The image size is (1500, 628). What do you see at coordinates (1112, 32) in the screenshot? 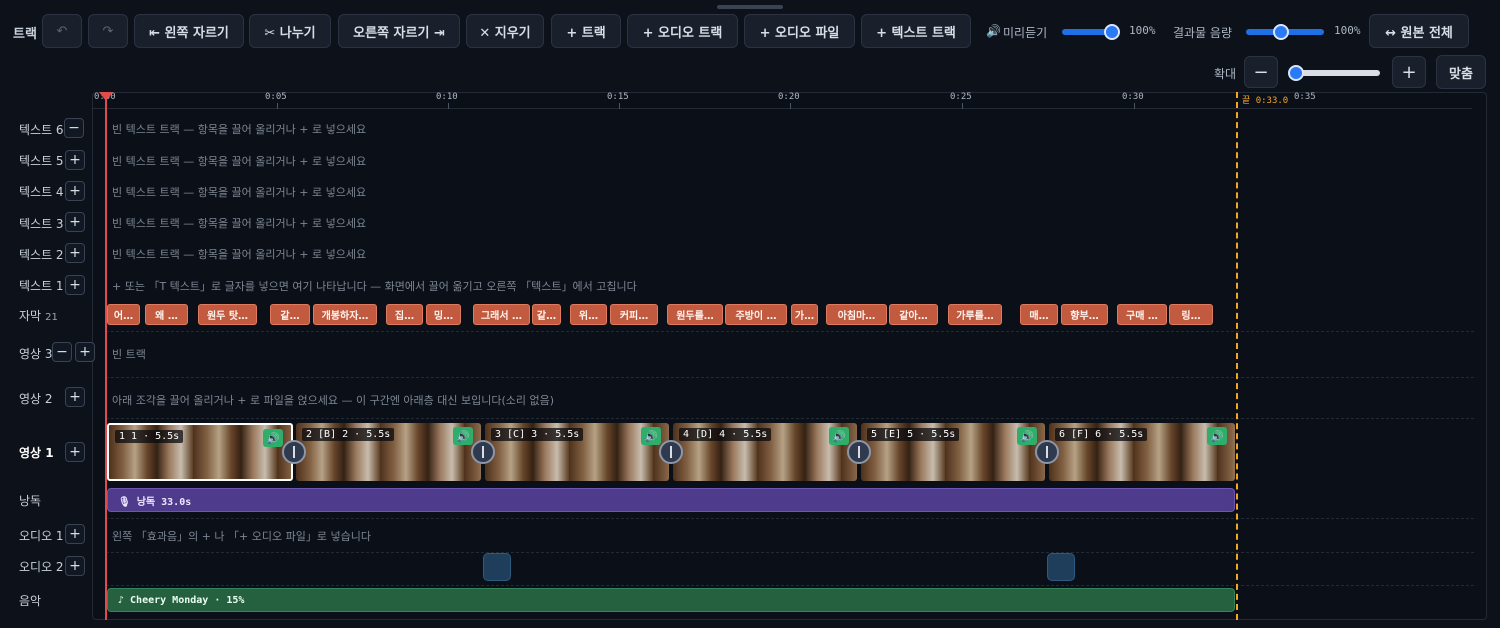
I see `preview-volume-knob` at bounding box center [1112, 32].